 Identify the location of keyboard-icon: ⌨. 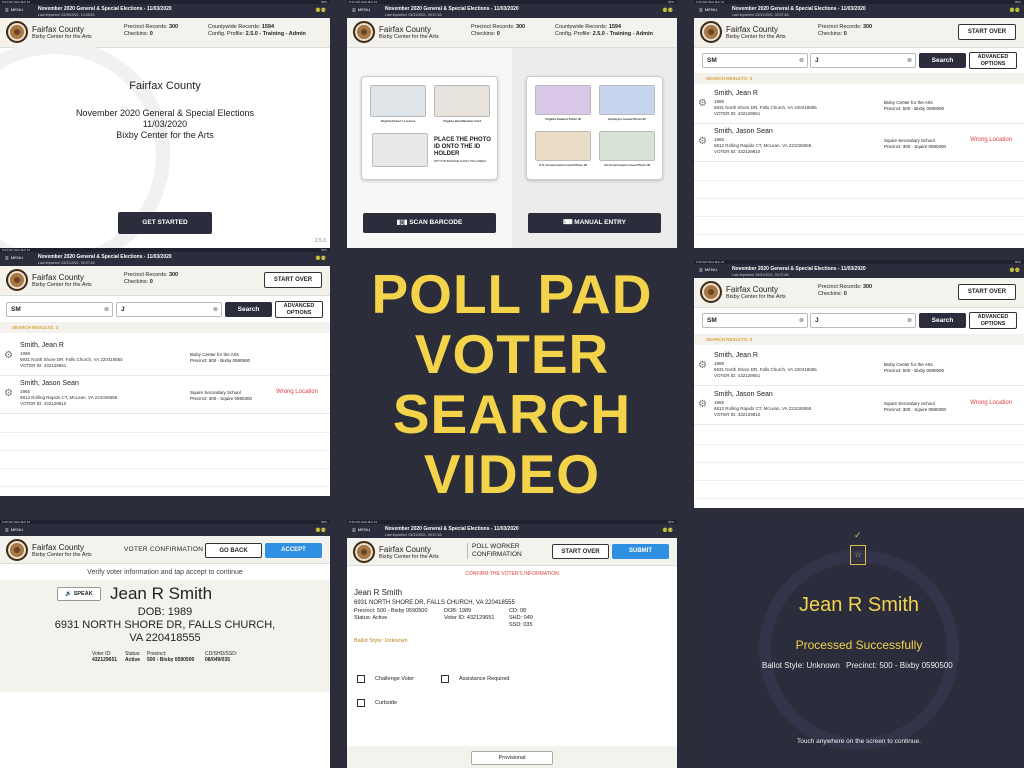
(569, 222).